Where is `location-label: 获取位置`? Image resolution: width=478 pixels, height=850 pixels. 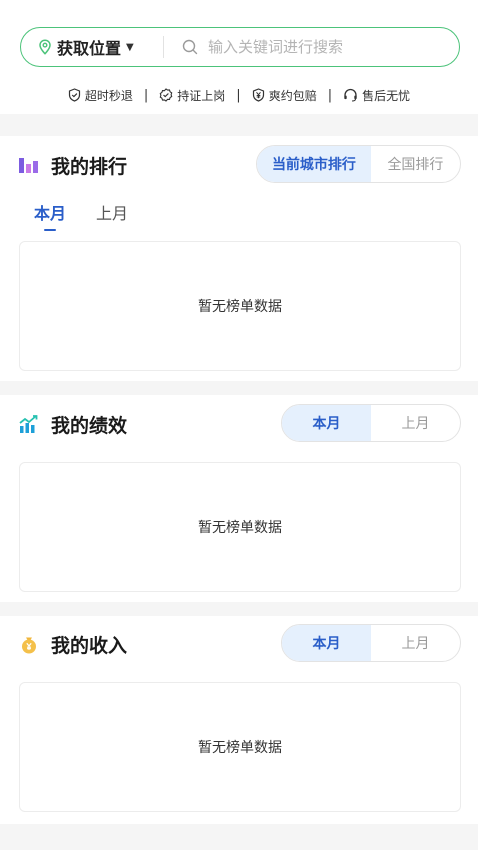 location-label: 获取位置 is located at coordinates (89, 48).